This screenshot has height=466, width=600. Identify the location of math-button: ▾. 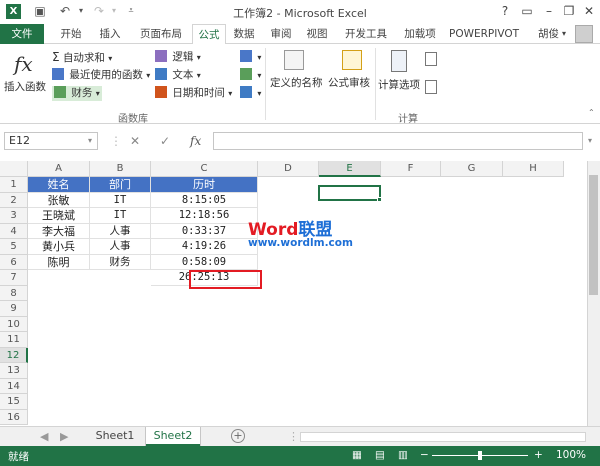
(250, 75).